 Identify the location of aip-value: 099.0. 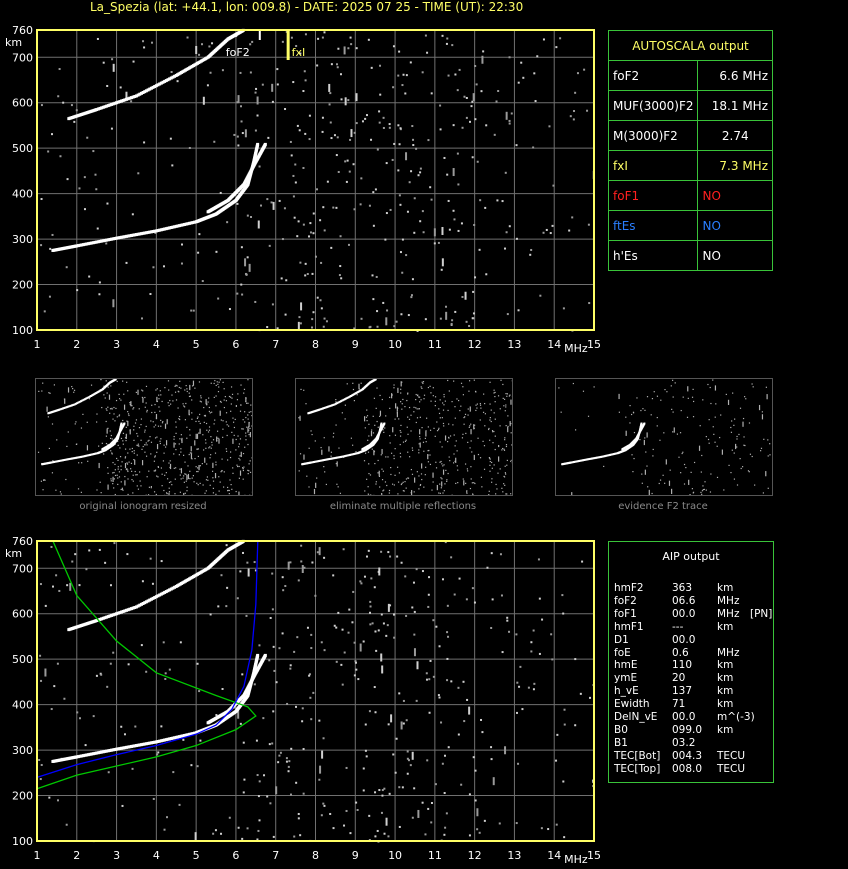
(687, 729).